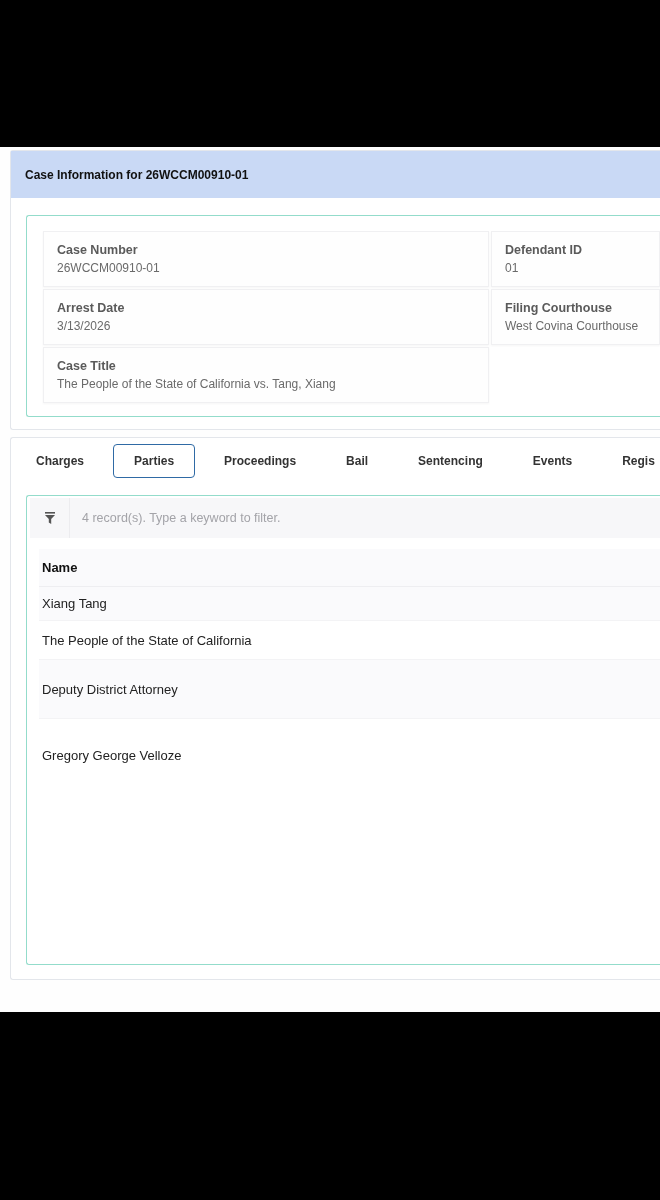 The height and width of the screenshot is (1200, 660). Describe the element at coordinates (558, 308) in the screenshot. I see `field-label: Filing Courthouse` at that location.